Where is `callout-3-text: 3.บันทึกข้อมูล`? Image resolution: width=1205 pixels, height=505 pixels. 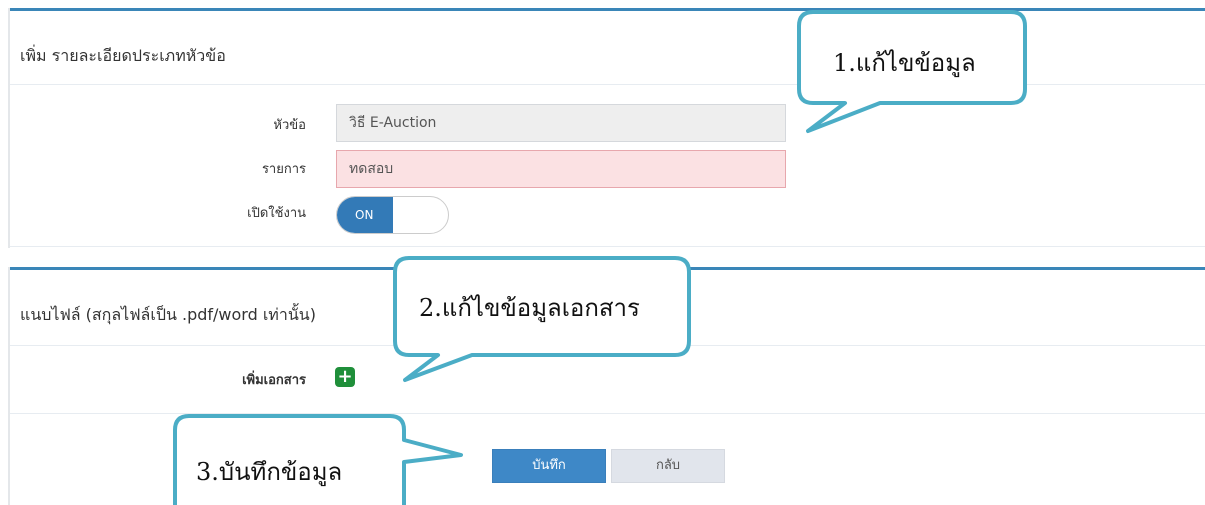 callout-3-text: 3.บันทึกข้อมูล is located at coordinates (269, 472).